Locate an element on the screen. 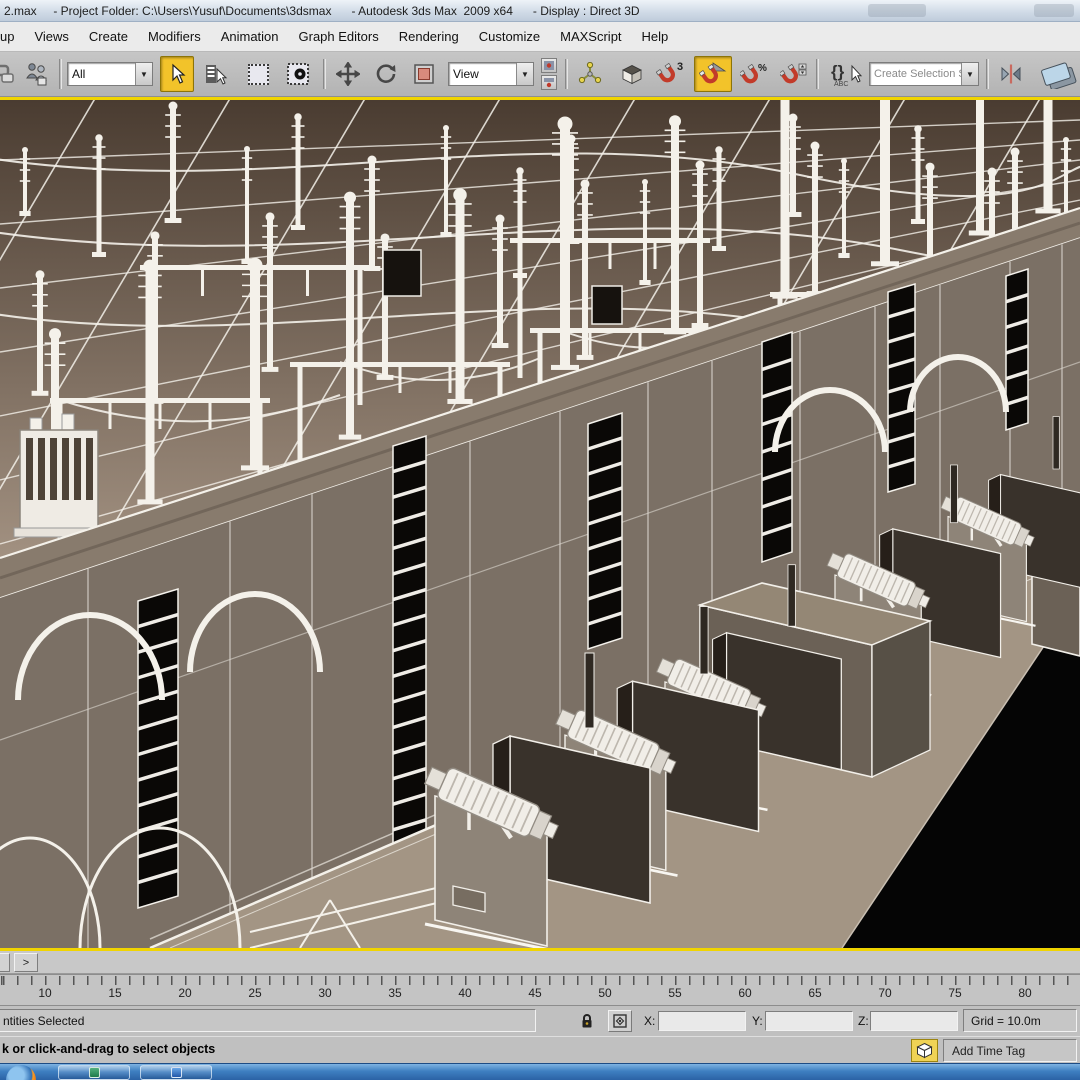  named-selection-set-dropdown: Create Selection Set ▼ is located at coordinates (924, 74).